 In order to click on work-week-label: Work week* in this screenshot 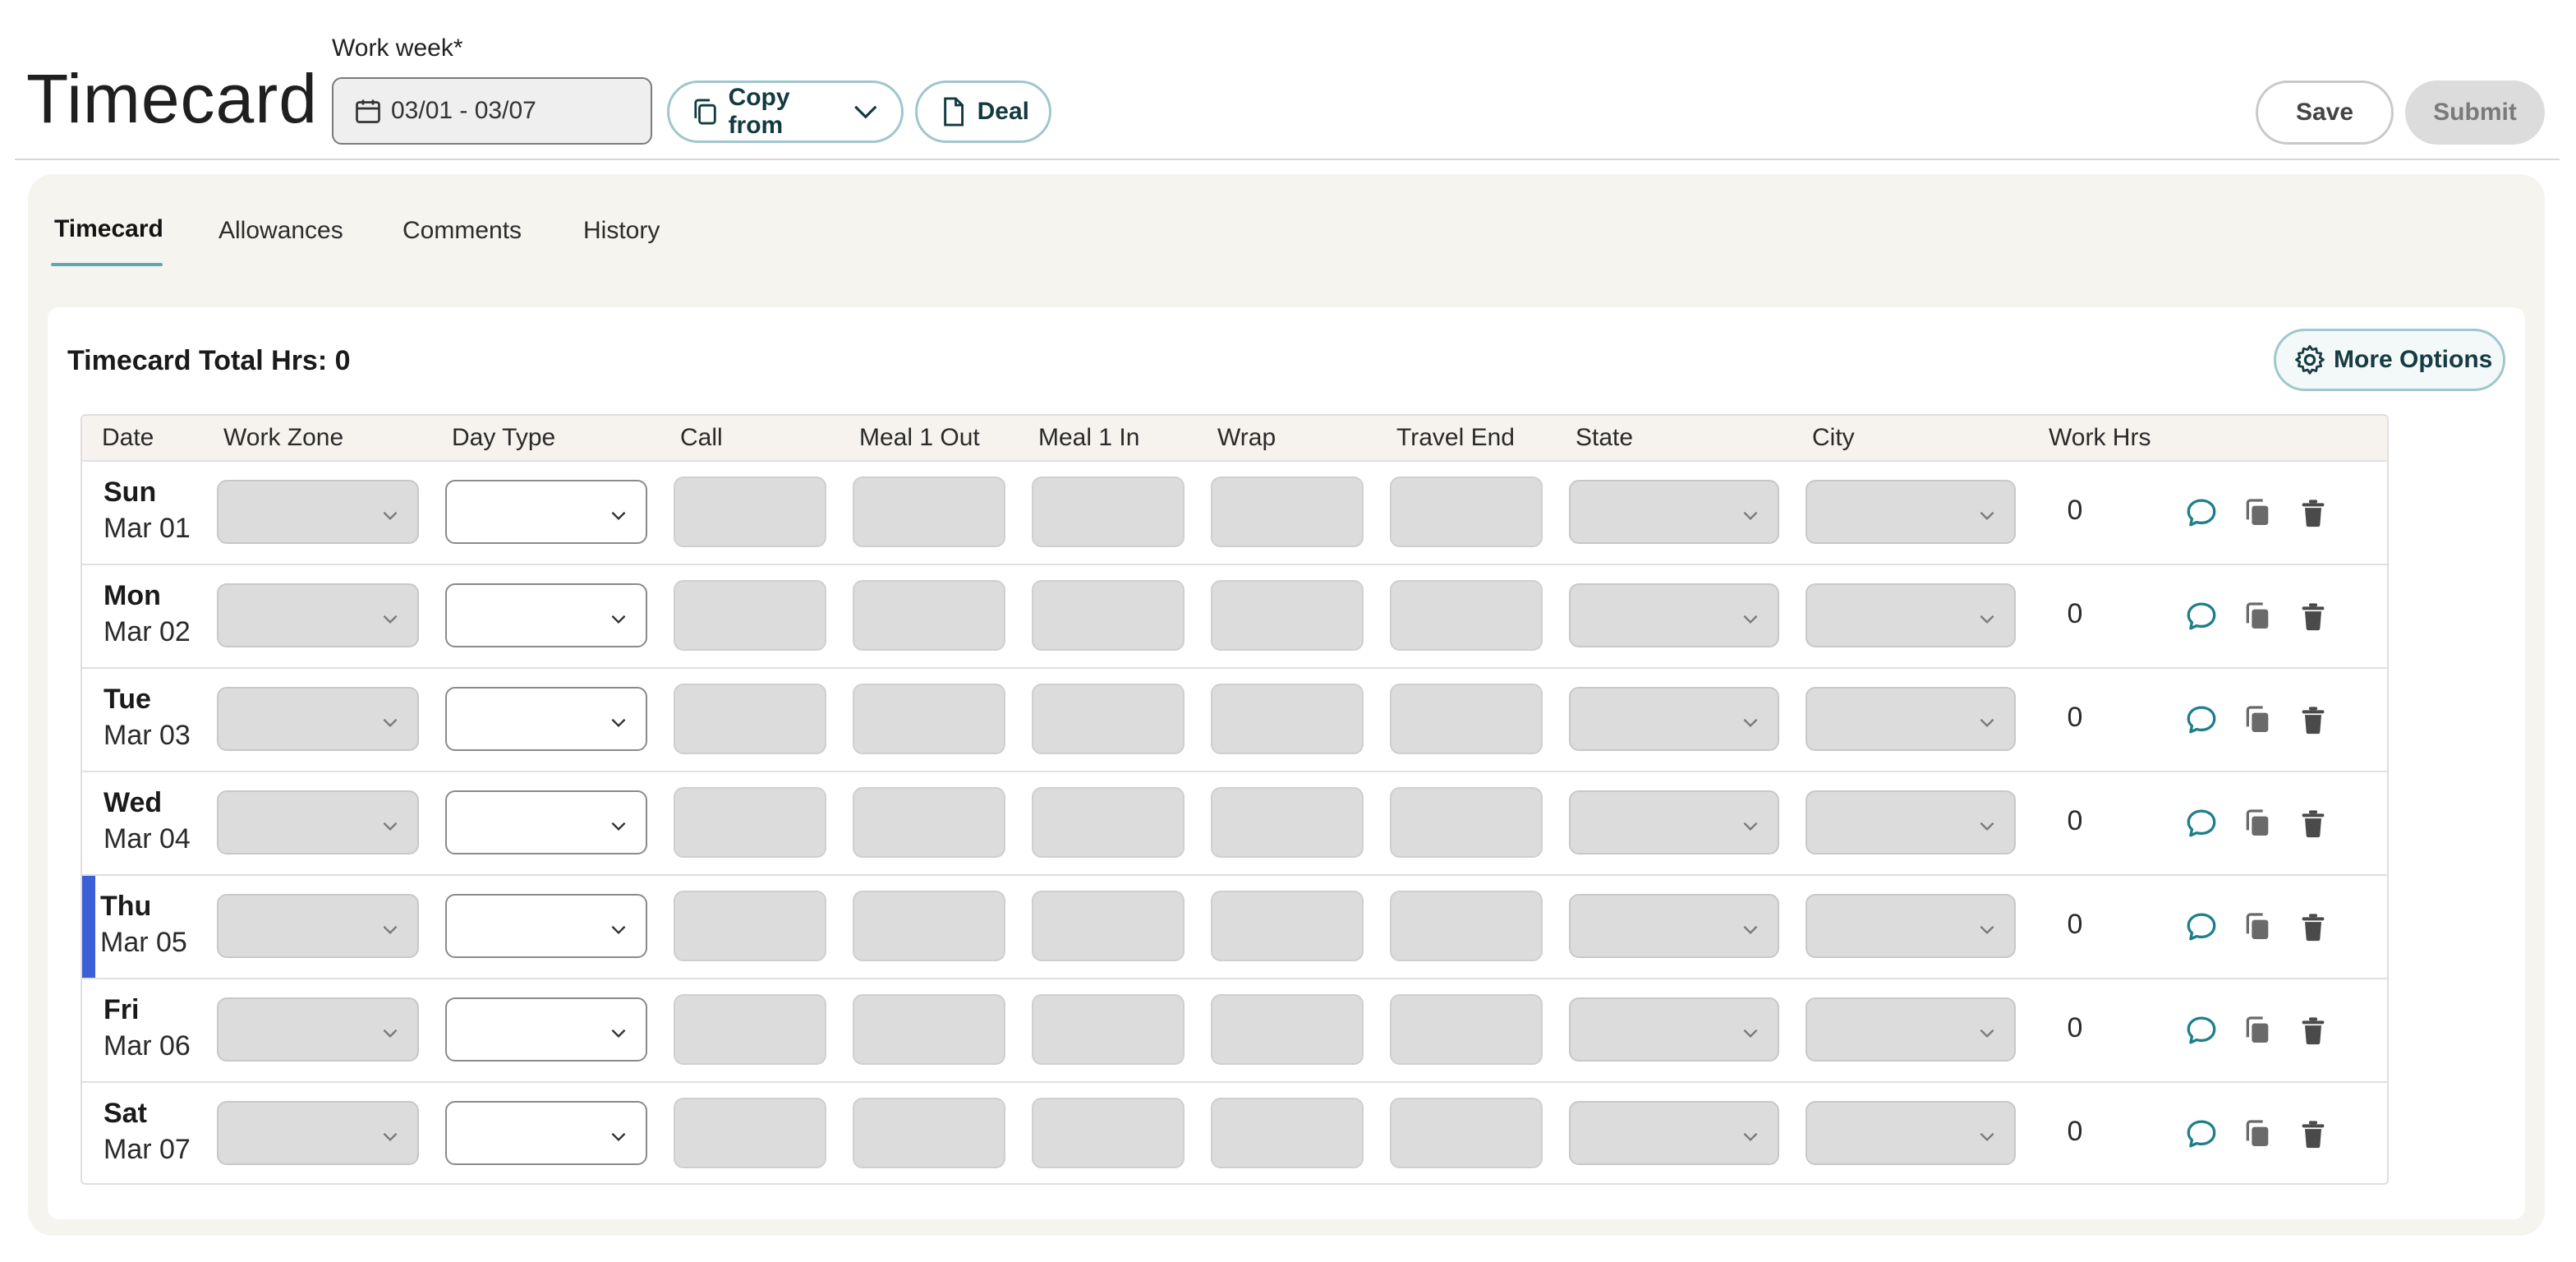, I will do `click(397, 48)`.